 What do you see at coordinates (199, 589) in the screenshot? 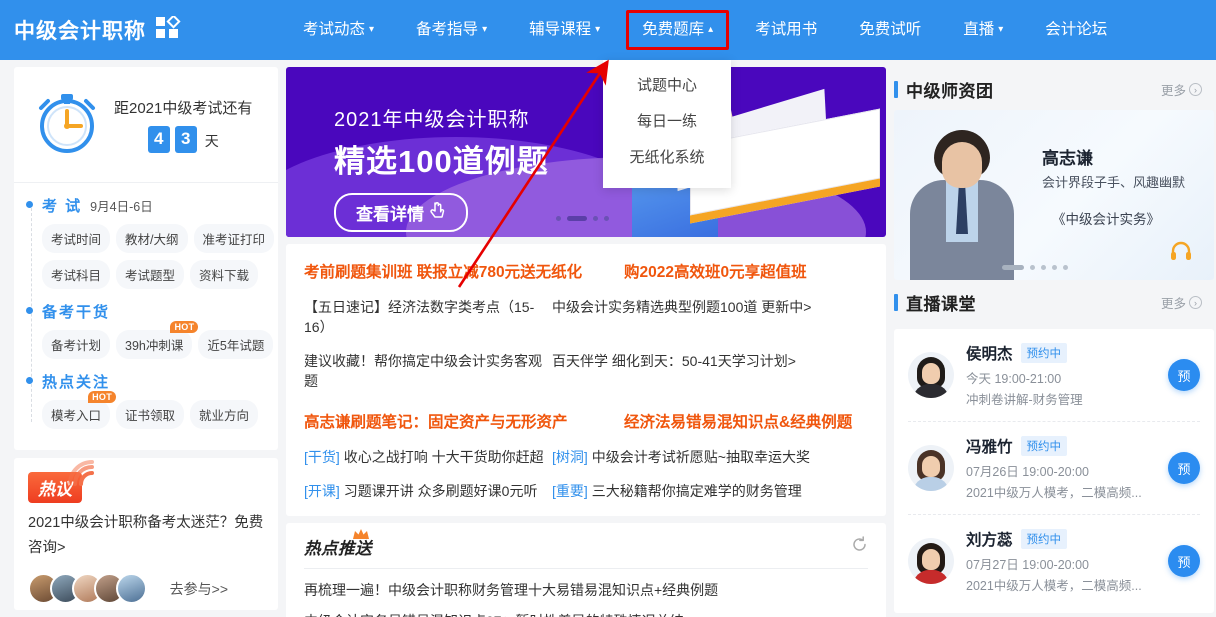
I see `join-discussion-link: 去参与>>` at bounding box center [199, 589].